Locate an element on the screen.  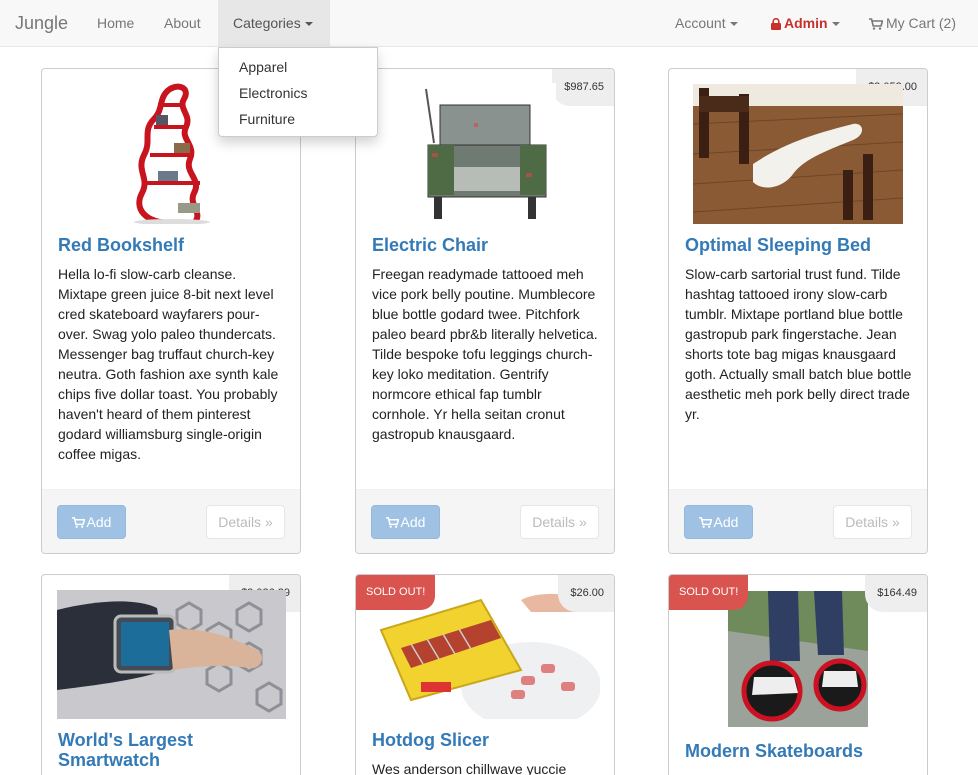
product-card: SOLD OUT! $164.49 Modern Skateboards is located at coordinates (798, 674).